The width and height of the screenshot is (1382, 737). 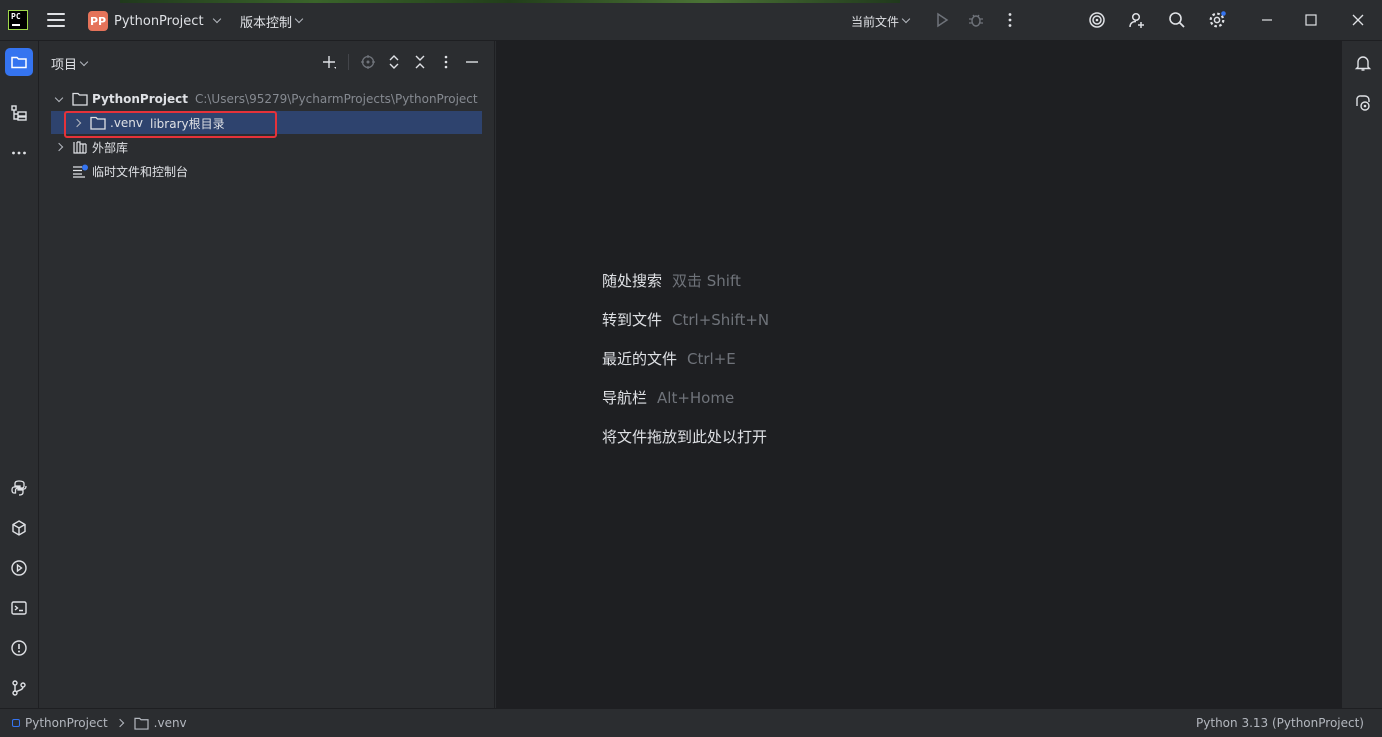 I want to click on tree-item-scratches: 临时文件和控制台, so click(x=126, y=171).